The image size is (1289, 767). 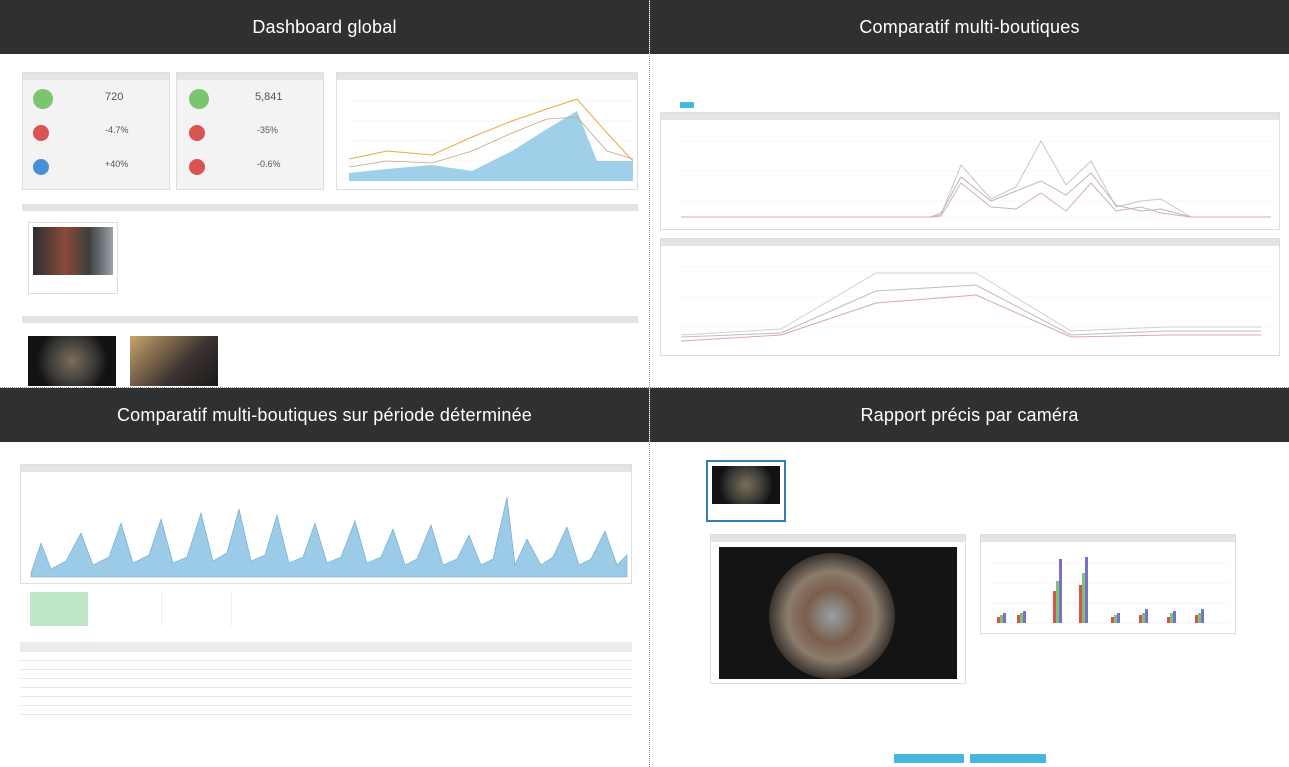 What do you see at coordinates (969, 415) in the screenshot?
I see `panel-title: Rapport précis par caméra` at bounding box center [969, 415].